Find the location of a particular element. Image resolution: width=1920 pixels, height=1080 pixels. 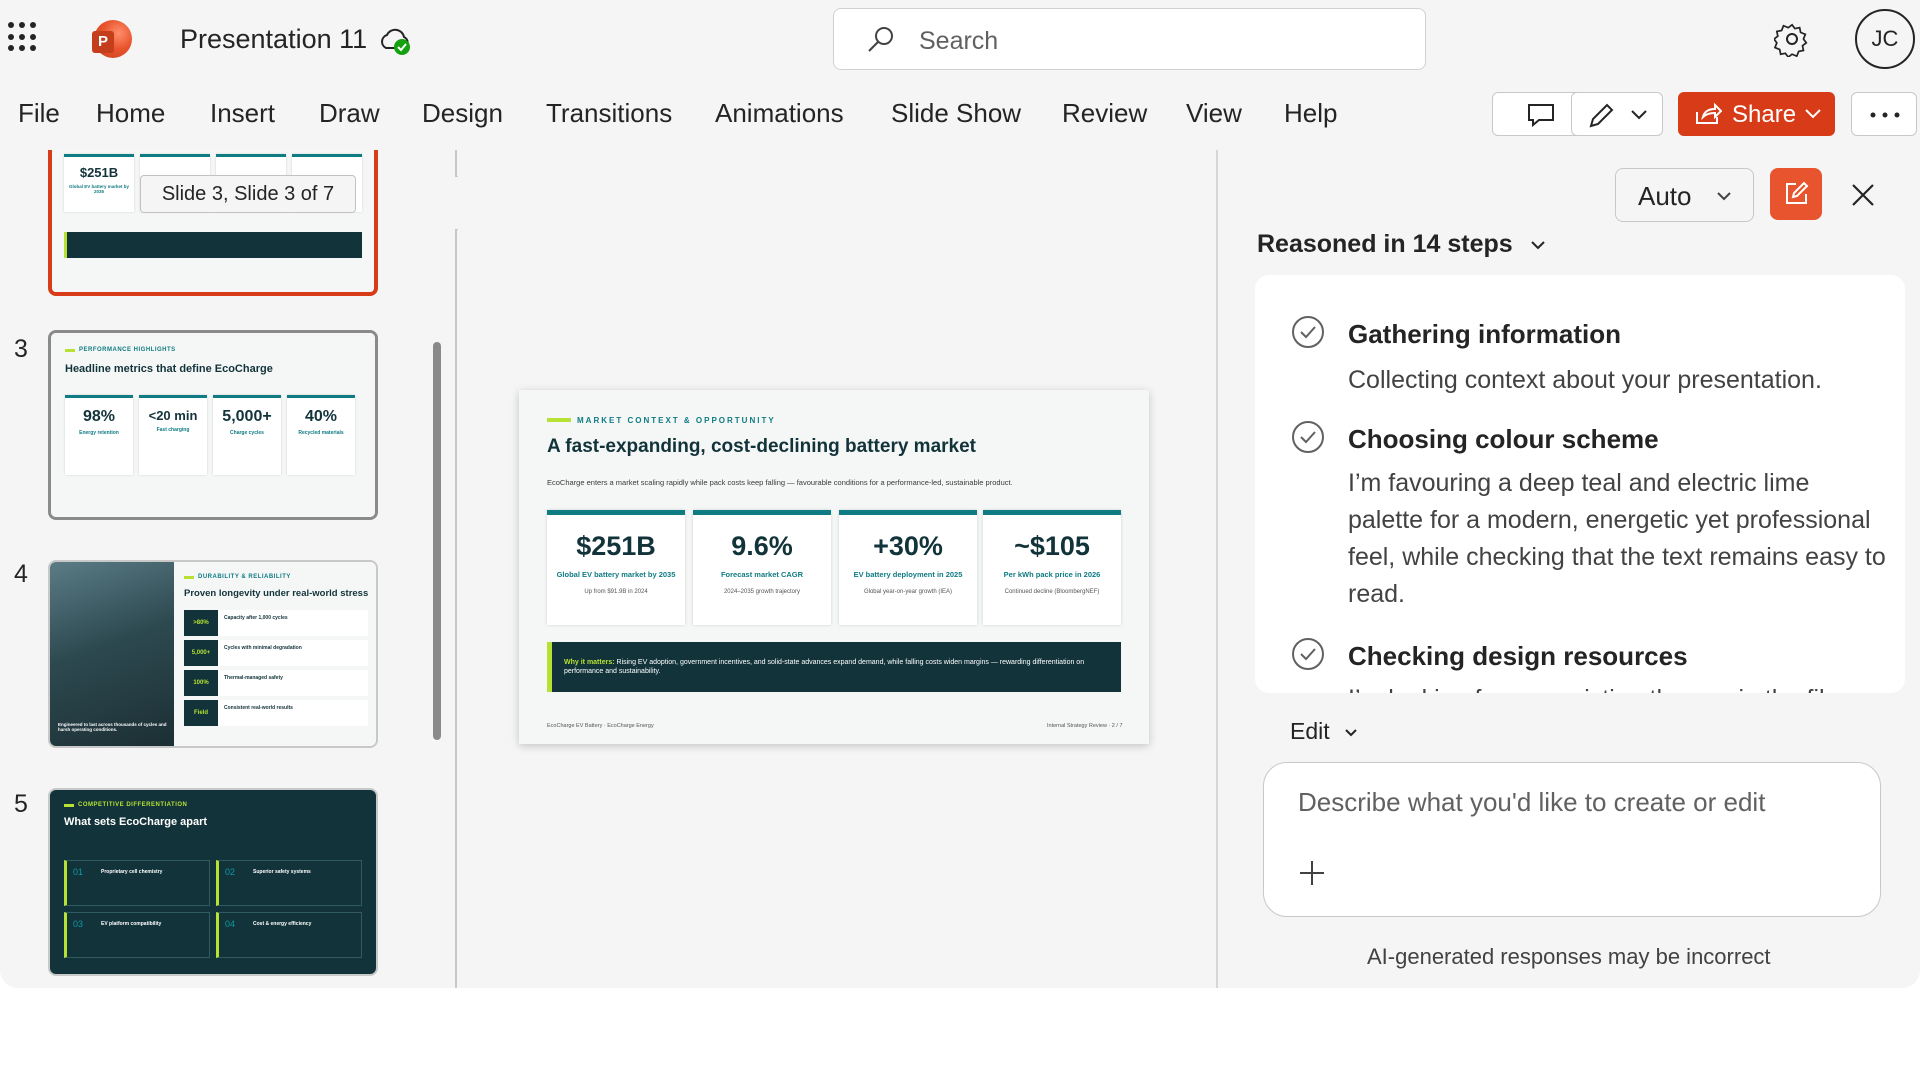

add-attachment-icon is located at coordinates (1312, 873).